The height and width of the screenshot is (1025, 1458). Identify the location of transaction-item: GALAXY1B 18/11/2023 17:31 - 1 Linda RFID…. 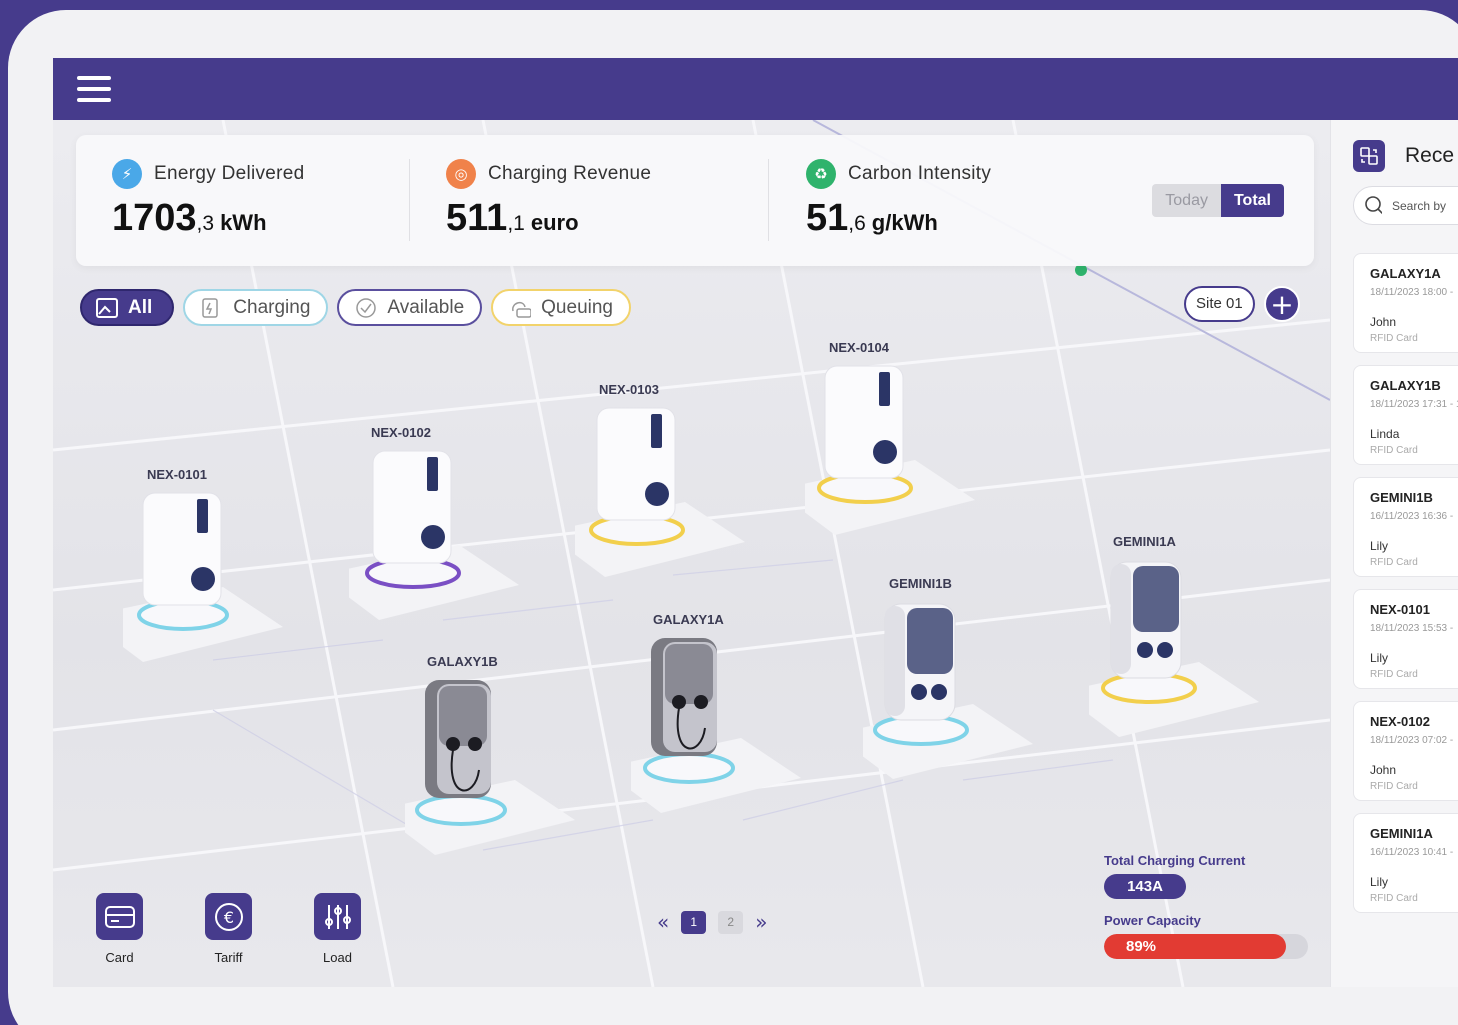
(1405, 415).